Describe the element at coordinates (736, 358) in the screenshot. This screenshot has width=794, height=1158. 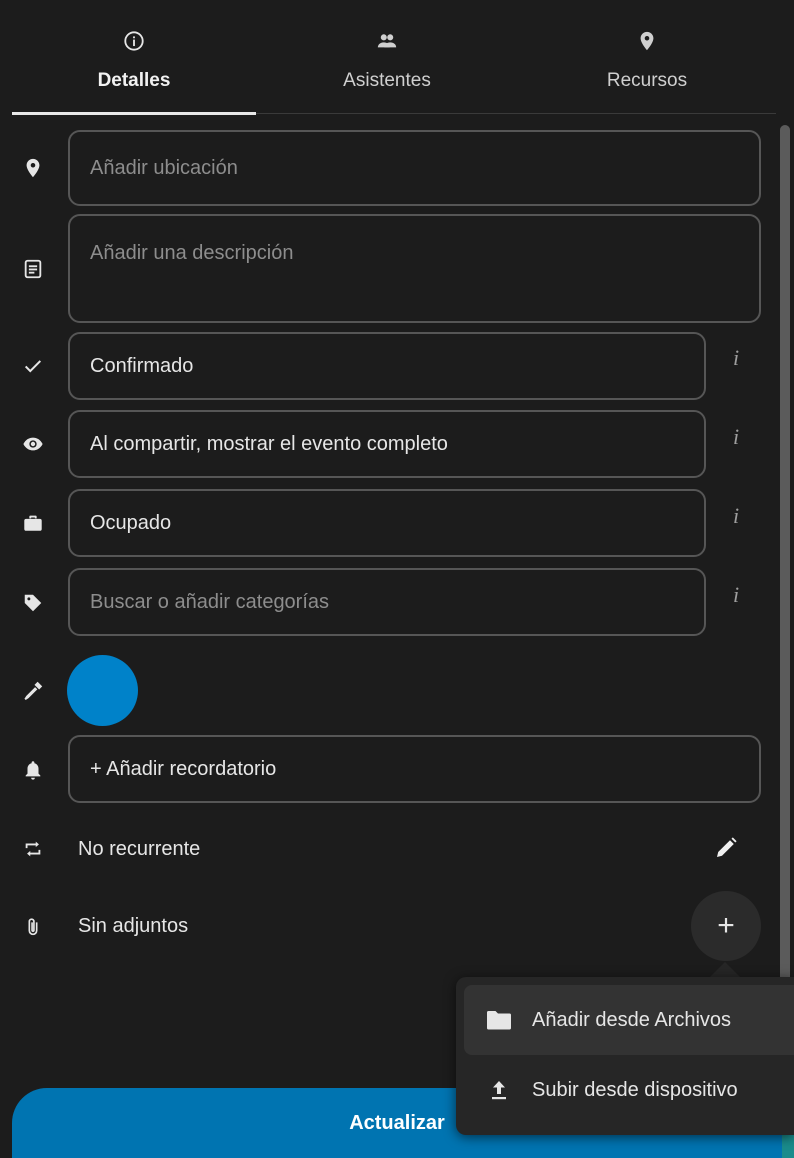
I see `status-info-button: i` at that location.